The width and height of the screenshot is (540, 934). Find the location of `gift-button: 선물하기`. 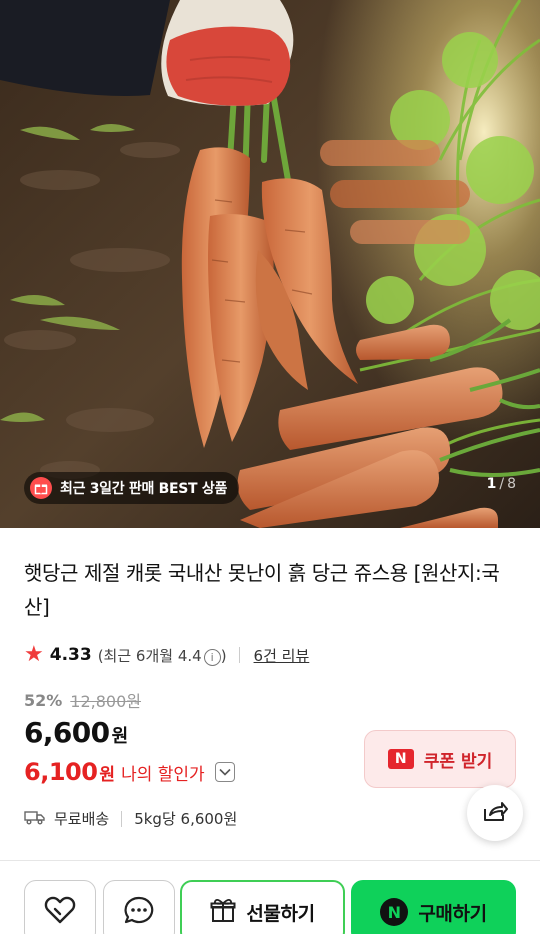

gift-button: 선물하기 is located at coordinates (262, 907).